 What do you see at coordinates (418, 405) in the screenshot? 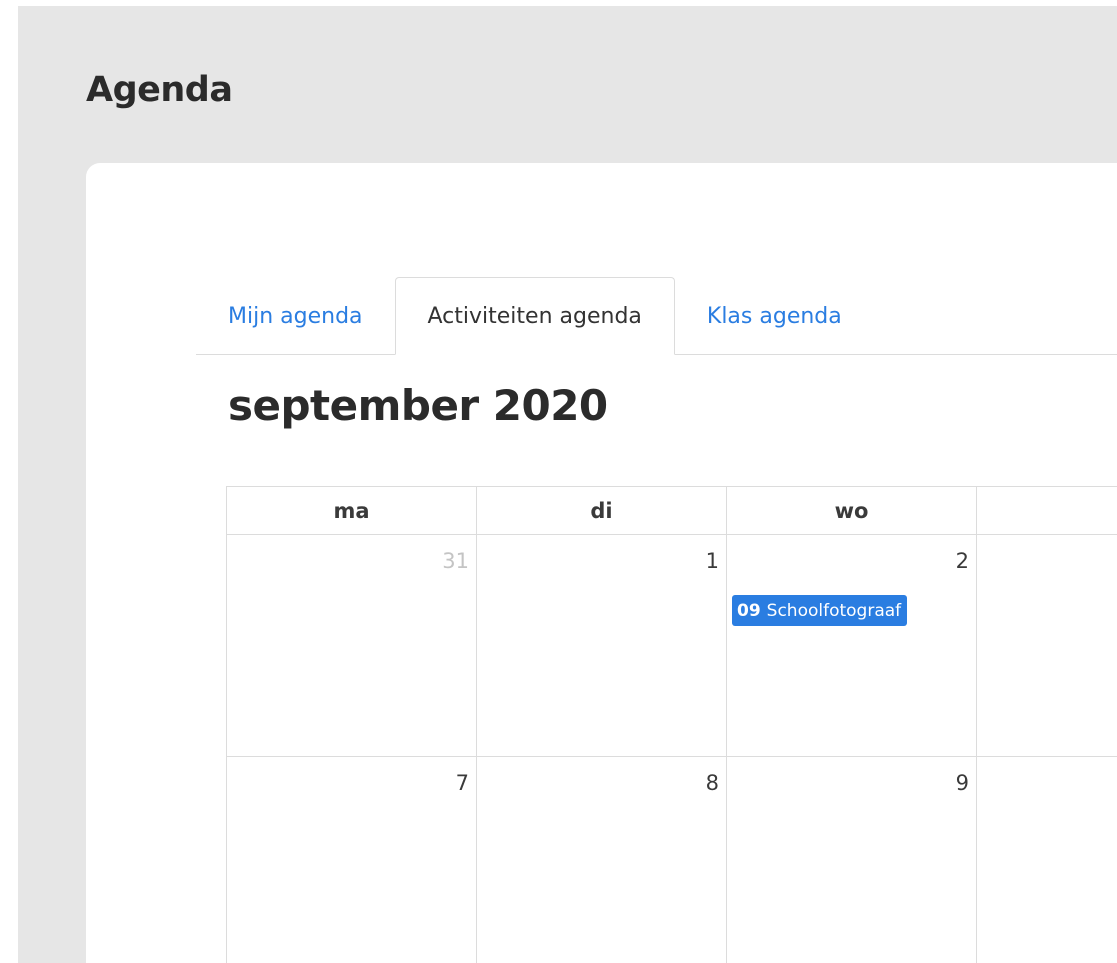
I see `month-title: september 2020` at bounding box center [418, 405].